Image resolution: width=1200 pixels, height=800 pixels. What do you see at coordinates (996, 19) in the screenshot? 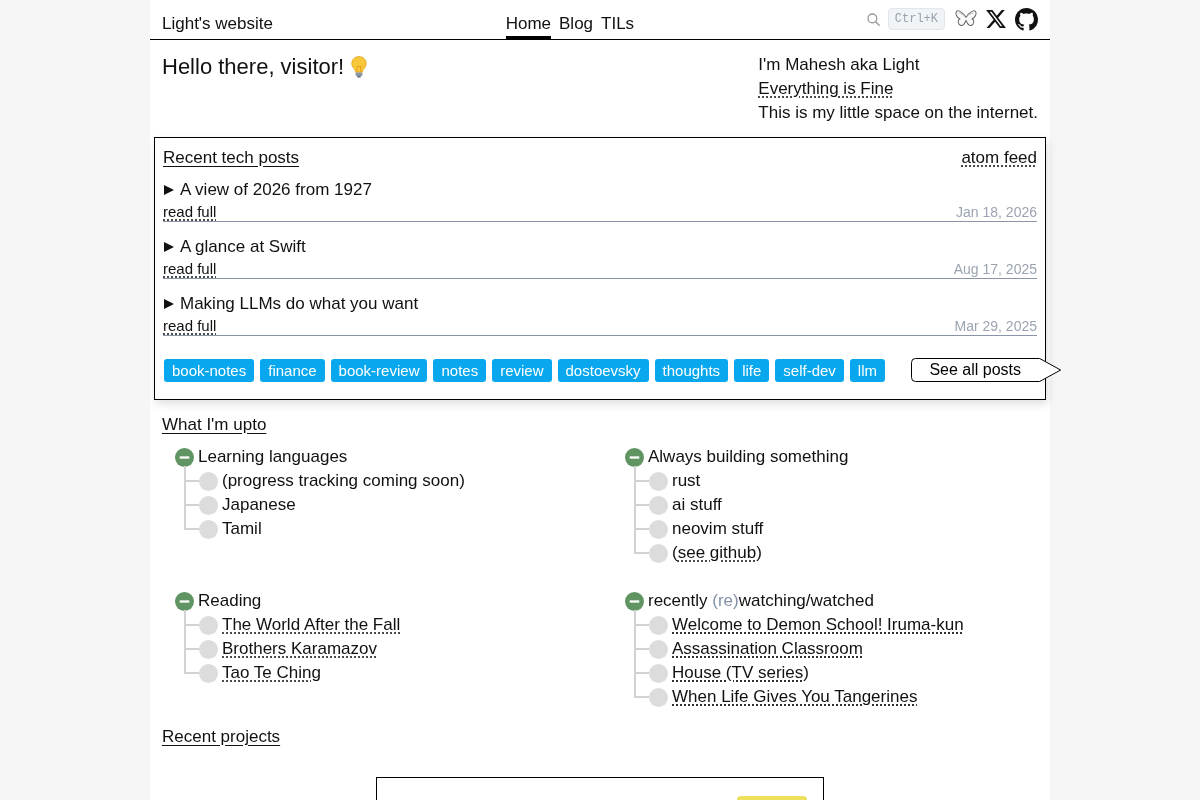
I see `x-logo-icon` at bounding box center [996, 19].